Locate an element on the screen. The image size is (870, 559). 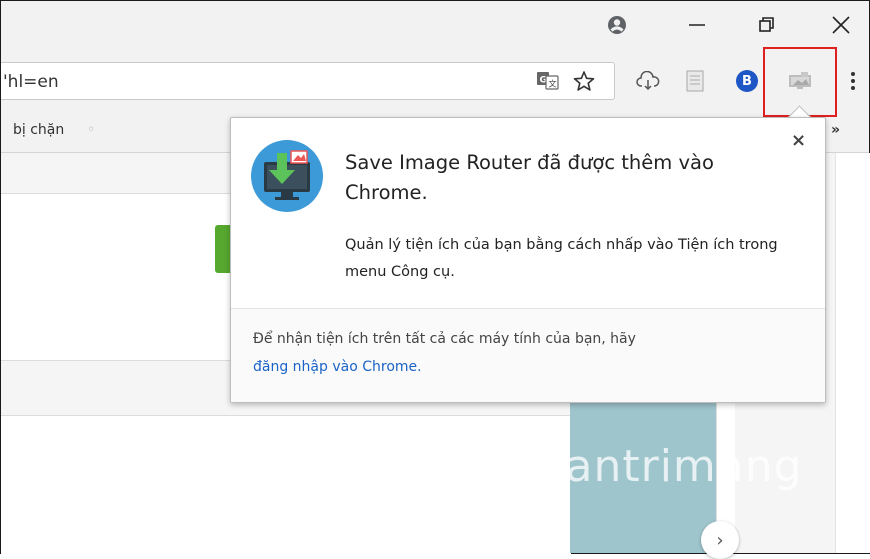
bookmark-fade-icon: ◦ is located at coordinates (91, 130).